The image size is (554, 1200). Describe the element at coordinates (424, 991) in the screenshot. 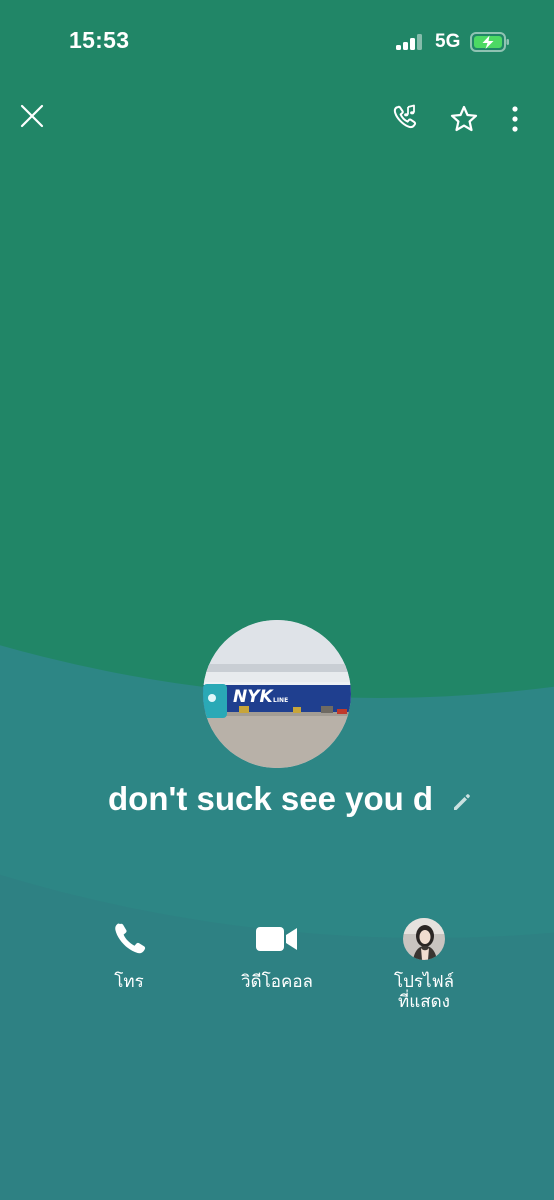

I see `display-profile-label: โปรไฟล์ ที่แสดง` at that location.